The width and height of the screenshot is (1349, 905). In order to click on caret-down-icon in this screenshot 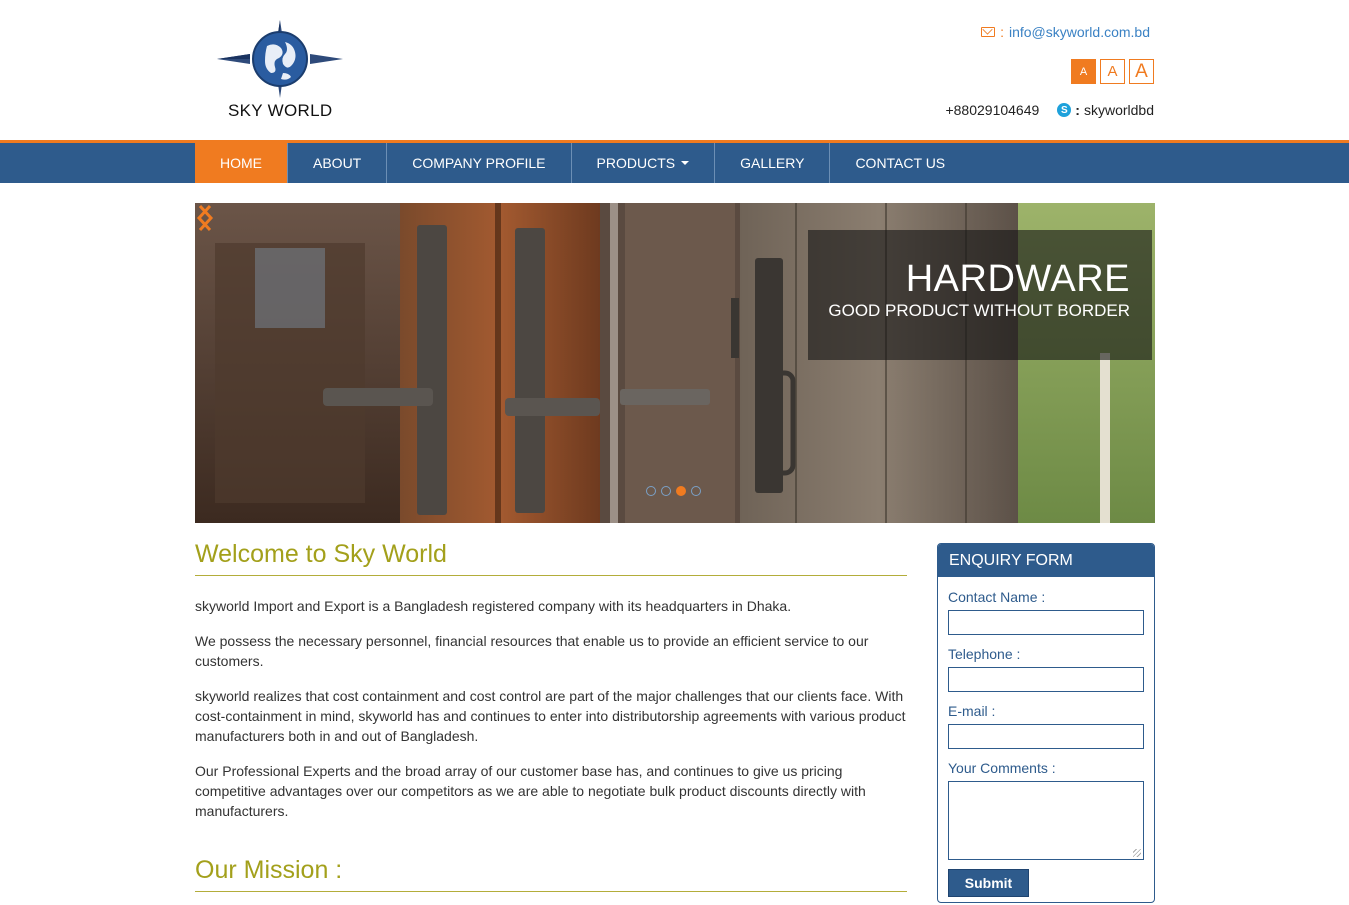, I will do `click(685, 163)`.